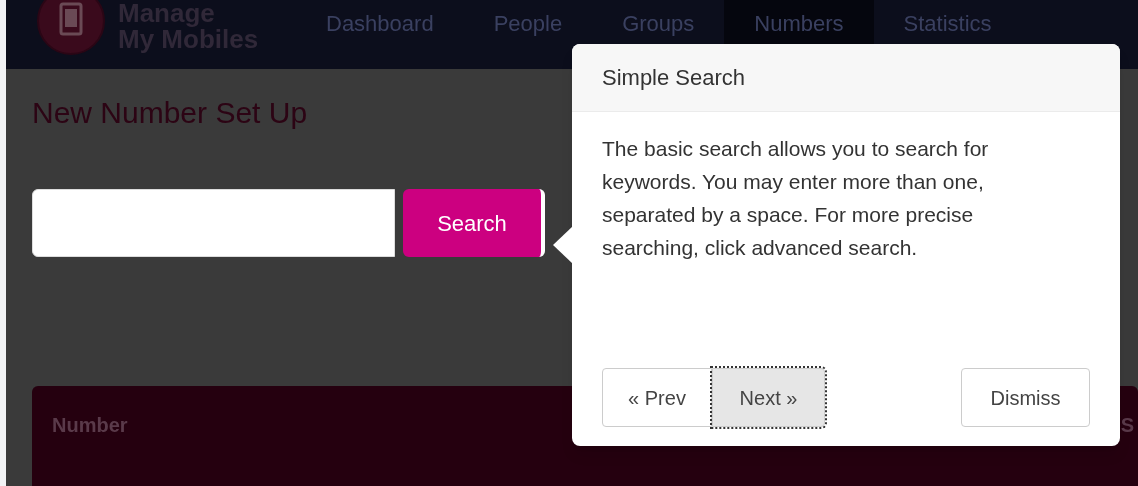 This screenshot has height=486, width=1138. I want to click on column-header: Number, so click(90, 425).